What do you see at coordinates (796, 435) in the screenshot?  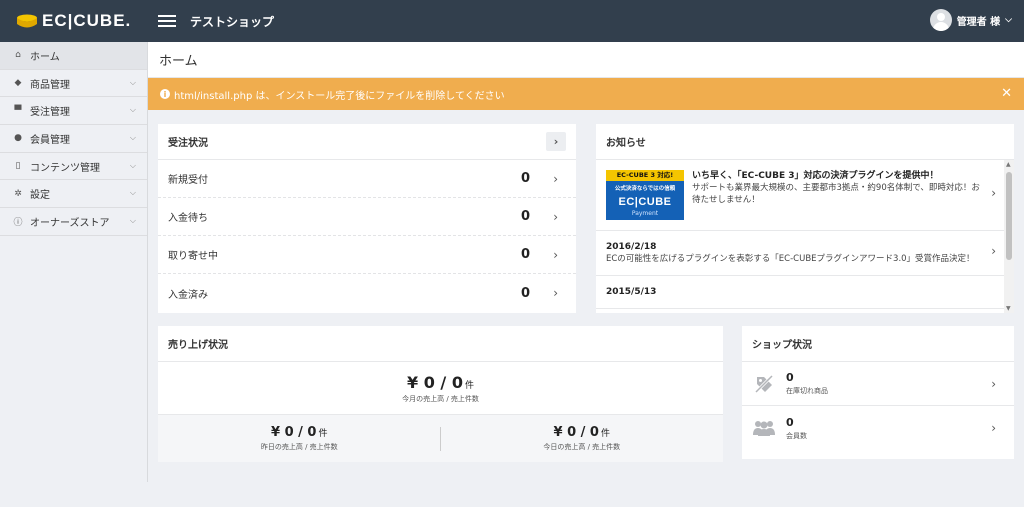 I see `member-count-label: 会員数` at bounding box center [796, 435].